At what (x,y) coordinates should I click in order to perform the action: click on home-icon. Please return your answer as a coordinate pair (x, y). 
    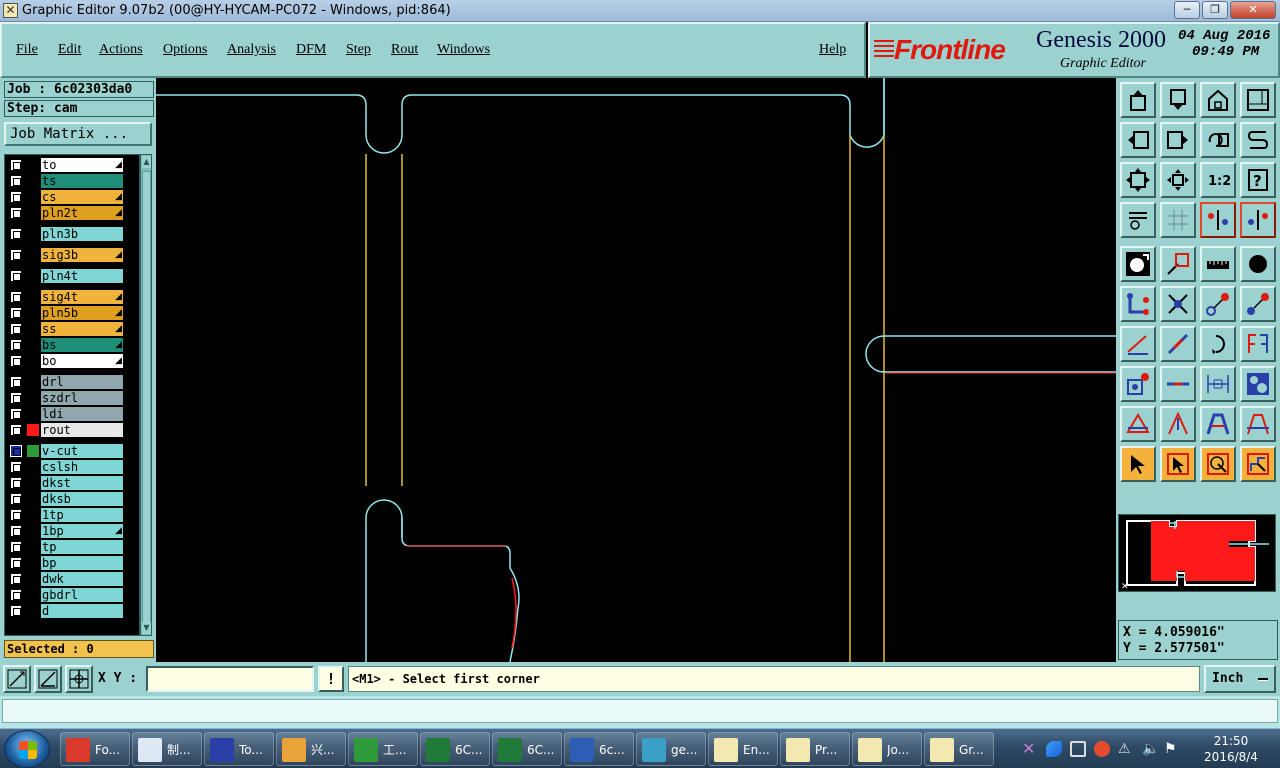
    Looking at the image, I should click on (1218, 100).